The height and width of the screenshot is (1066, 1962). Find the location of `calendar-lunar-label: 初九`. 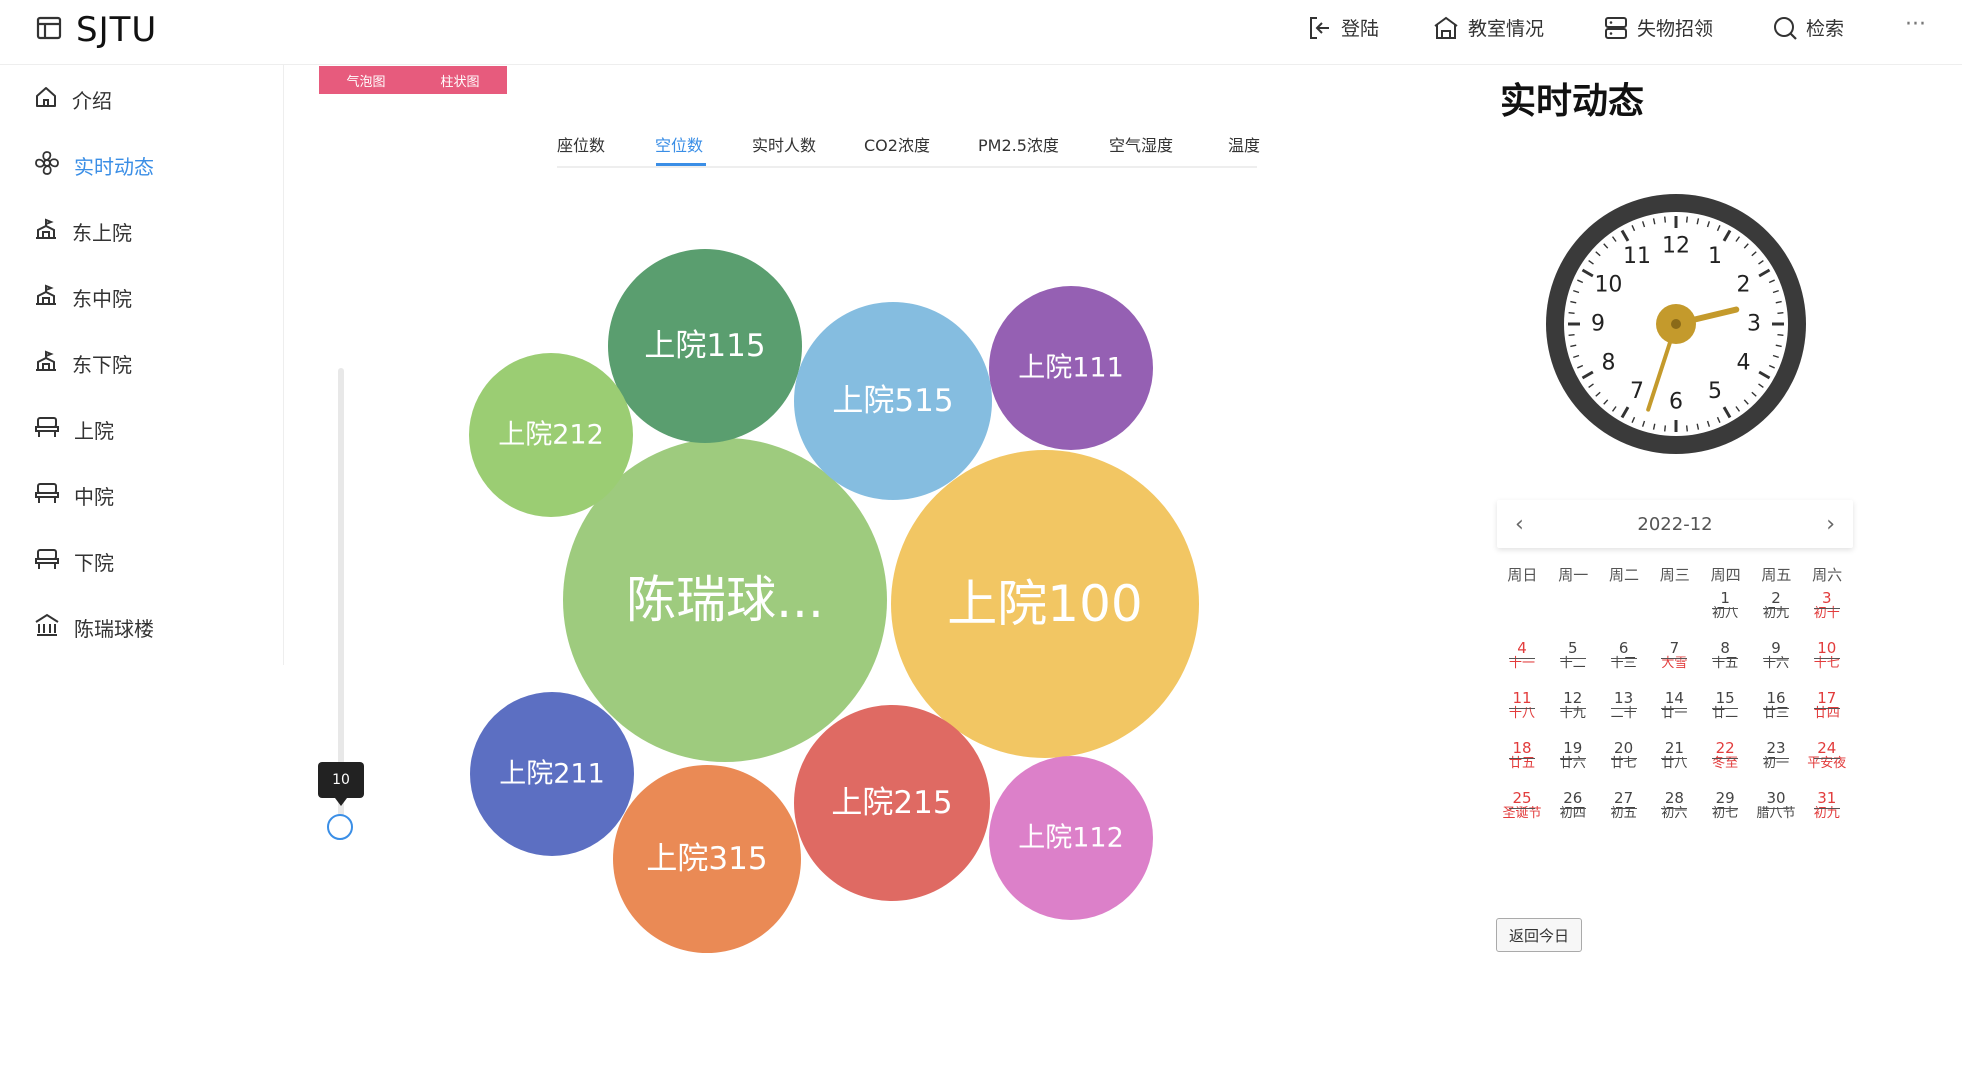

calendar-lunar-label: 初九 is located at coordinates (1826, 813).